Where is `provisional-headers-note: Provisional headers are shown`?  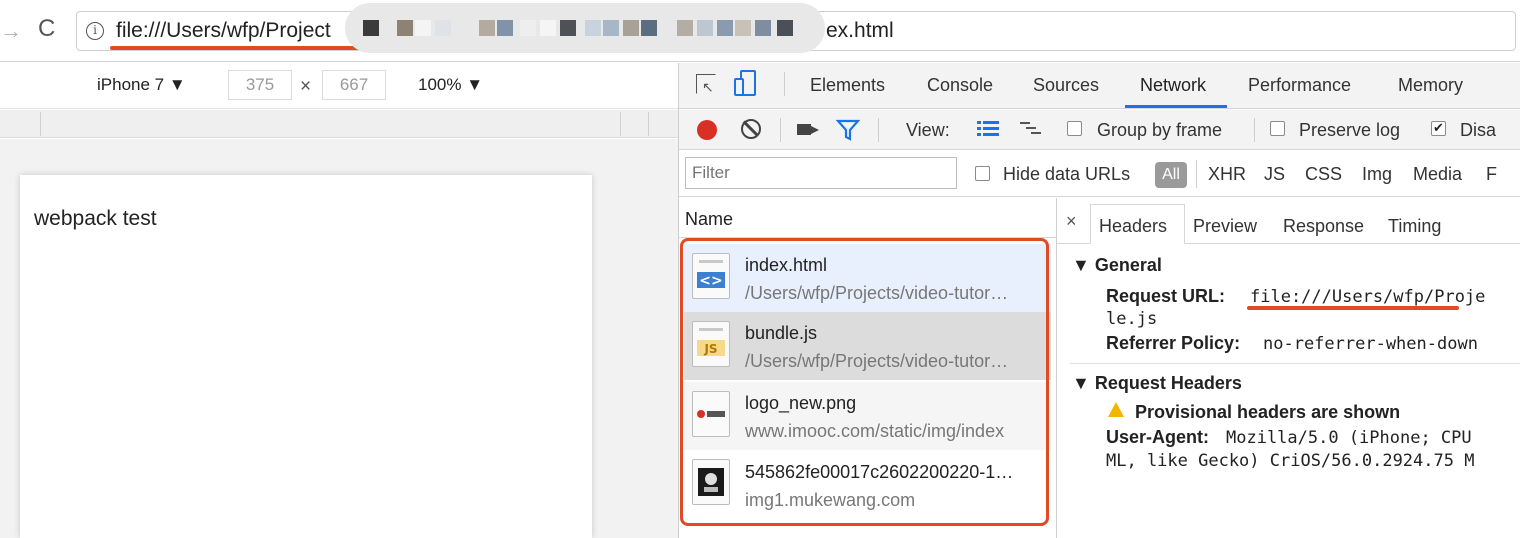 provisional-headers-note: Provisional headers are shown is located at coordinates (1268, 412).